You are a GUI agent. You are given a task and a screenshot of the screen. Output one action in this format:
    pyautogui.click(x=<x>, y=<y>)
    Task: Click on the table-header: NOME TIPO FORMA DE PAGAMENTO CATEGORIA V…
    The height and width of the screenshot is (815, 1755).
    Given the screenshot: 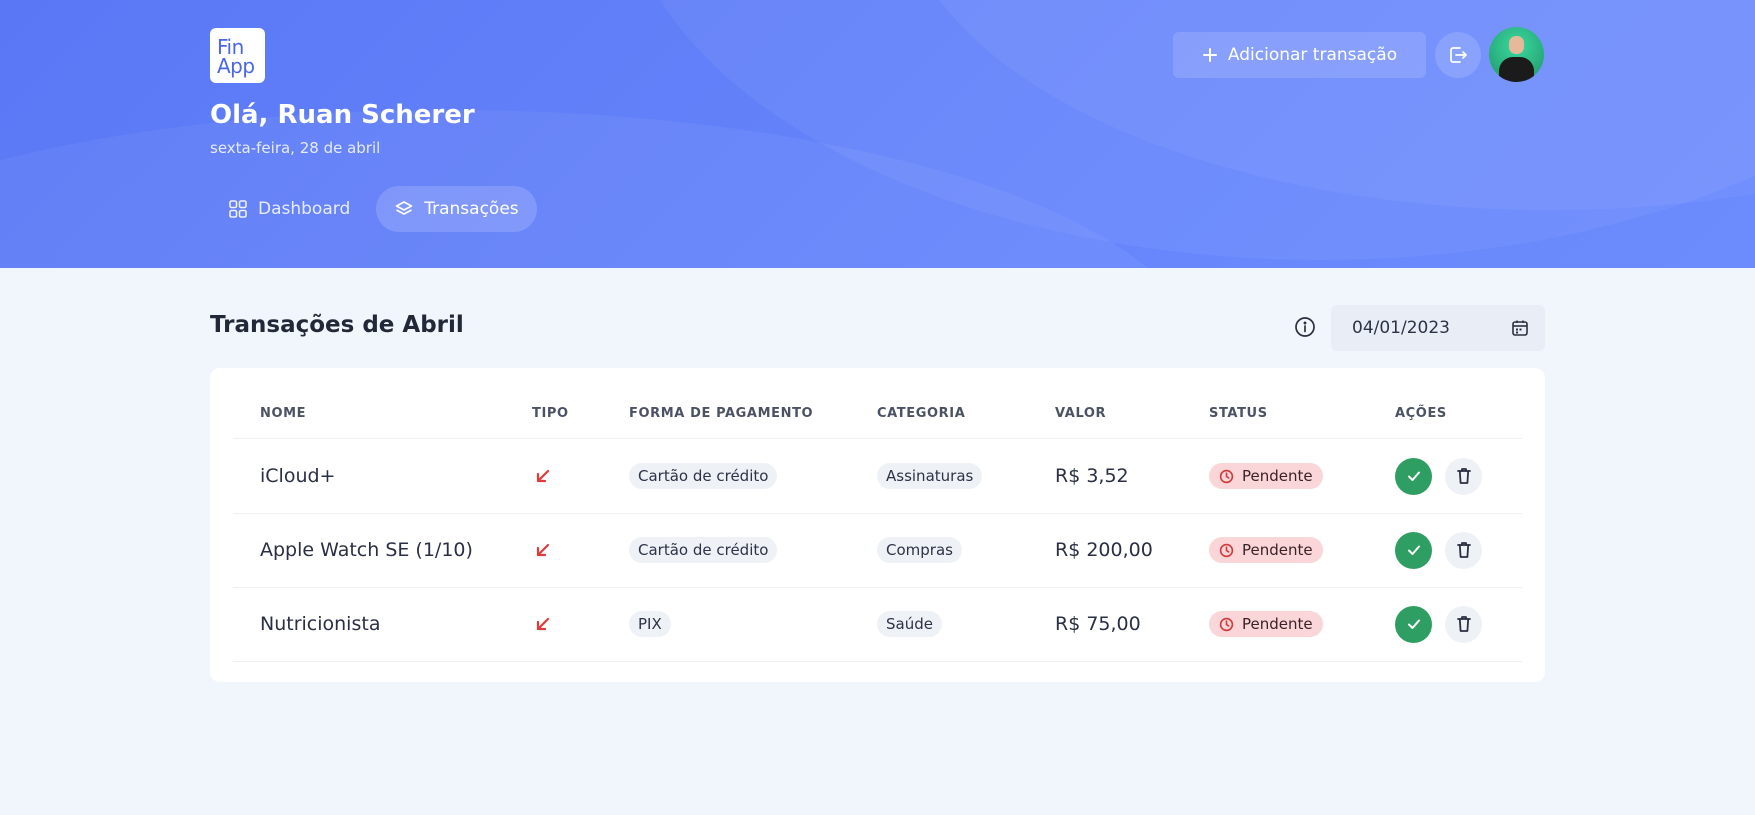 What is the action you would take?
    pyautogui.click(x=877, y=403)
    